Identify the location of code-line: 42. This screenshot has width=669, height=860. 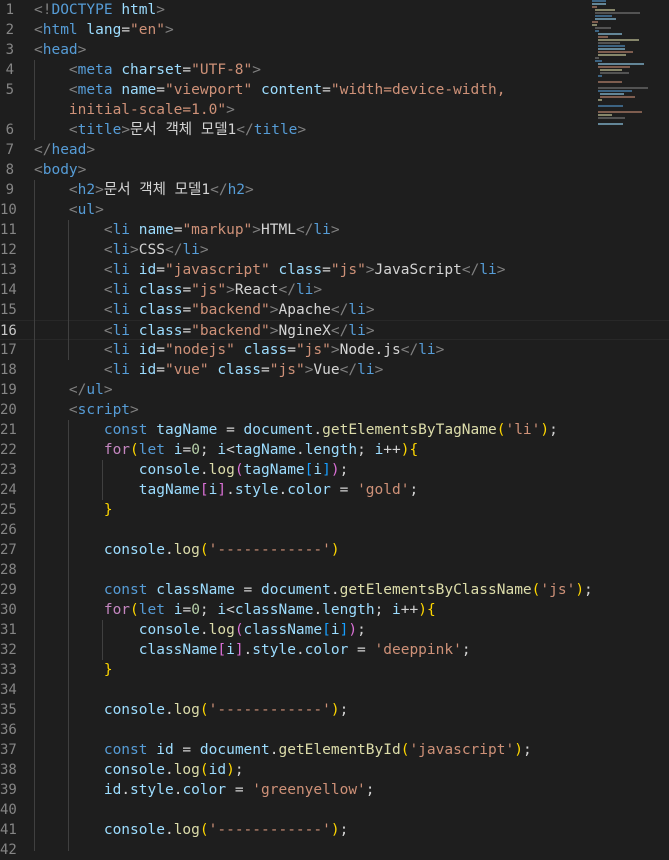
(300, 850).